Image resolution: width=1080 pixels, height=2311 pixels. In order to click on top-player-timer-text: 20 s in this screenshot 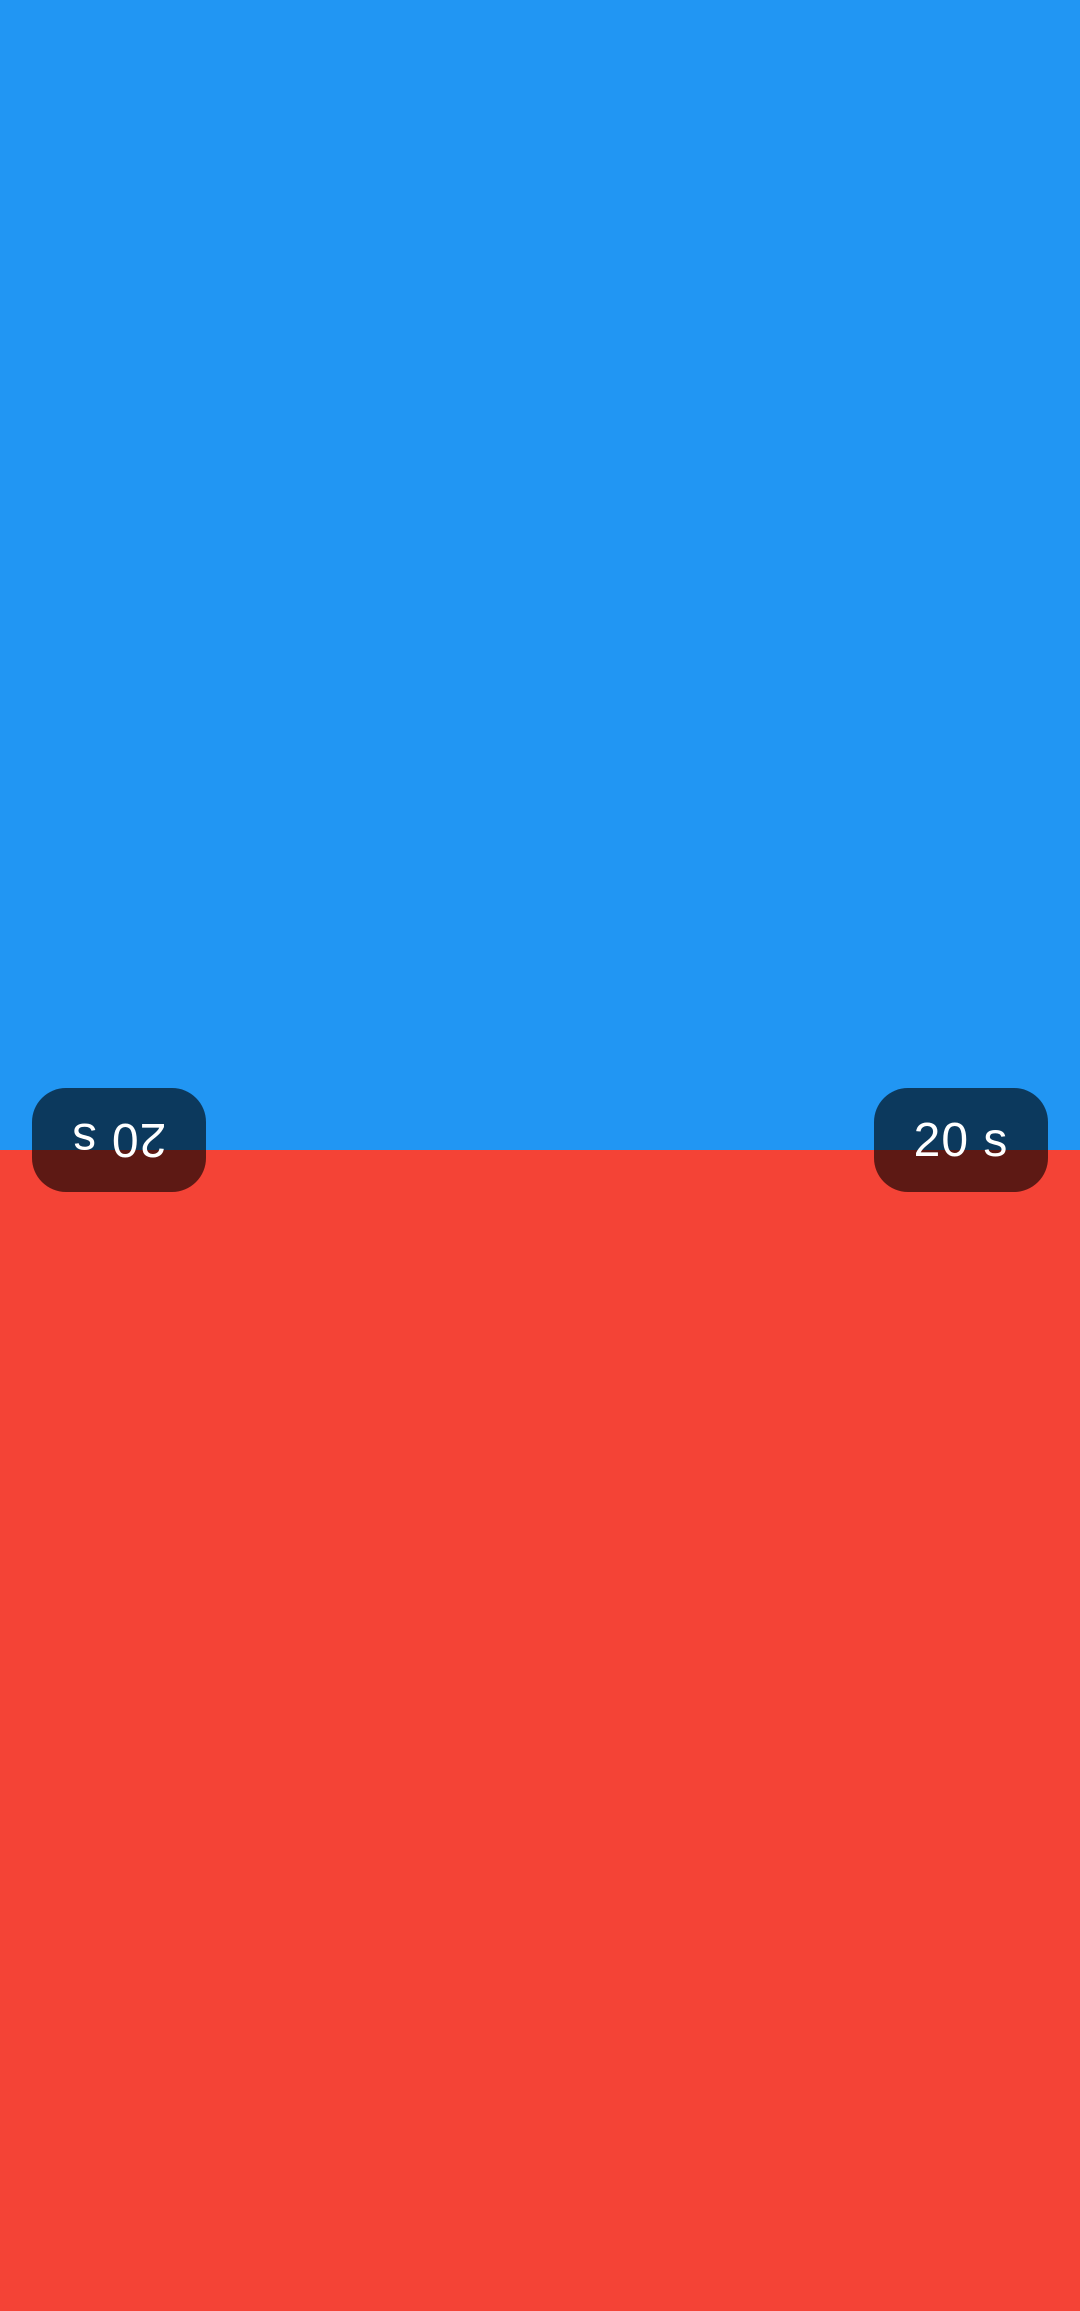, I will do `click(119, 1140)`.